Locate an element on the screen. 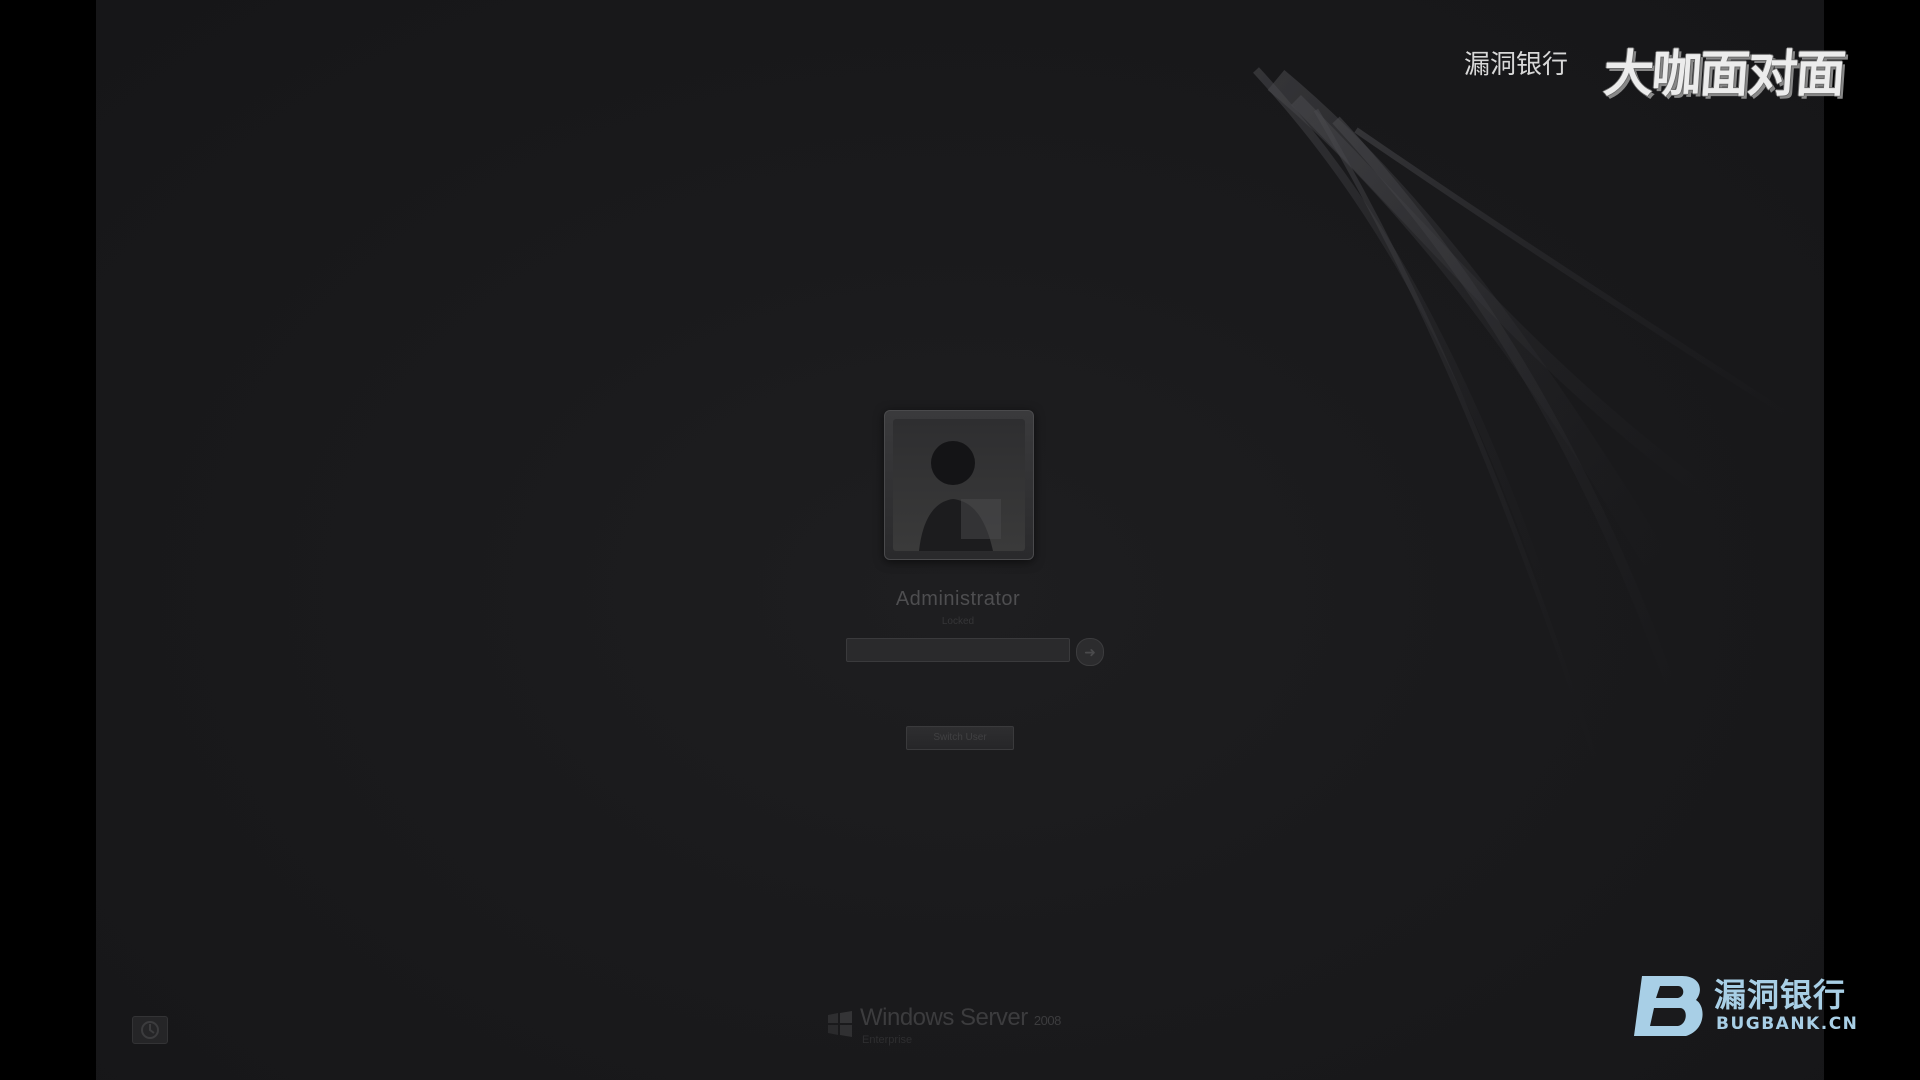  watermark-logo-text: 大咖面对面 is located at coordinates (1723, 74).